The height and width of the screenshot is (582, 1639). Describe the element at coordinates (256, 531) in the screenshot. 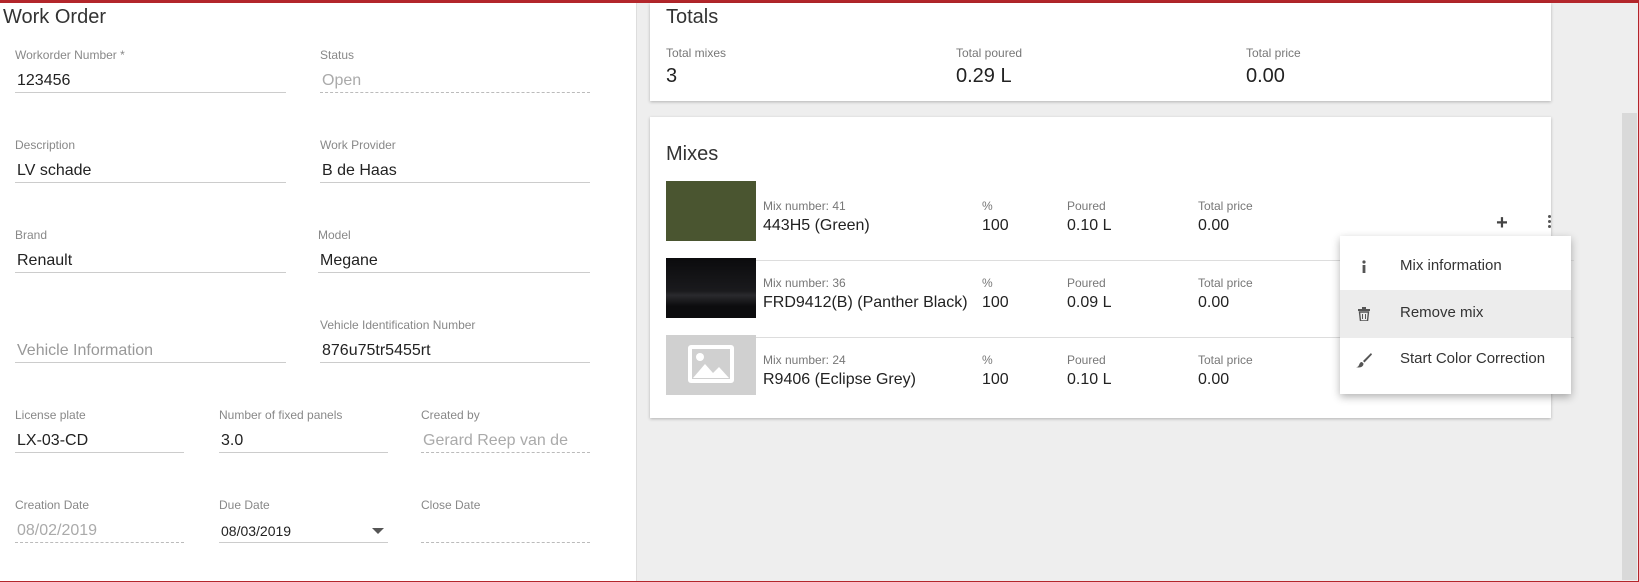

I see `due-date-value: 08/03/2019` at that location.